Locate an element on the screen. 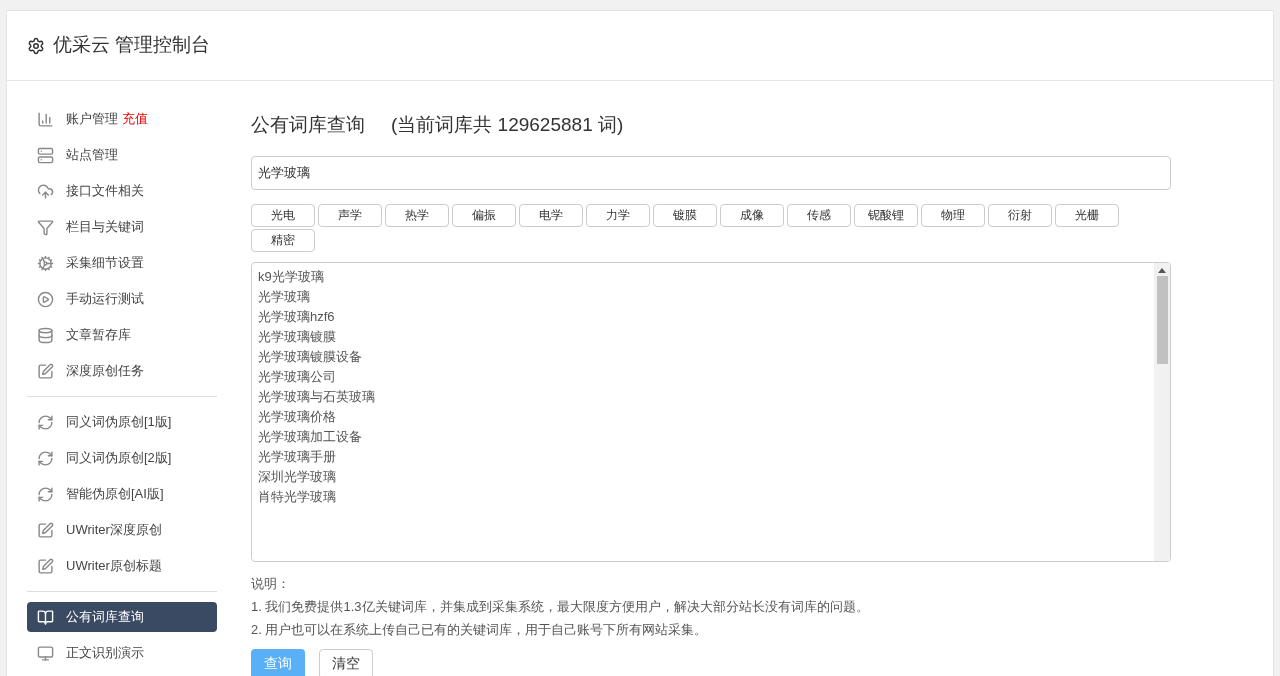 Image resolution: width=1280 pixels, height=676 pixels. gears-icon is located at coordinates (45, 263).